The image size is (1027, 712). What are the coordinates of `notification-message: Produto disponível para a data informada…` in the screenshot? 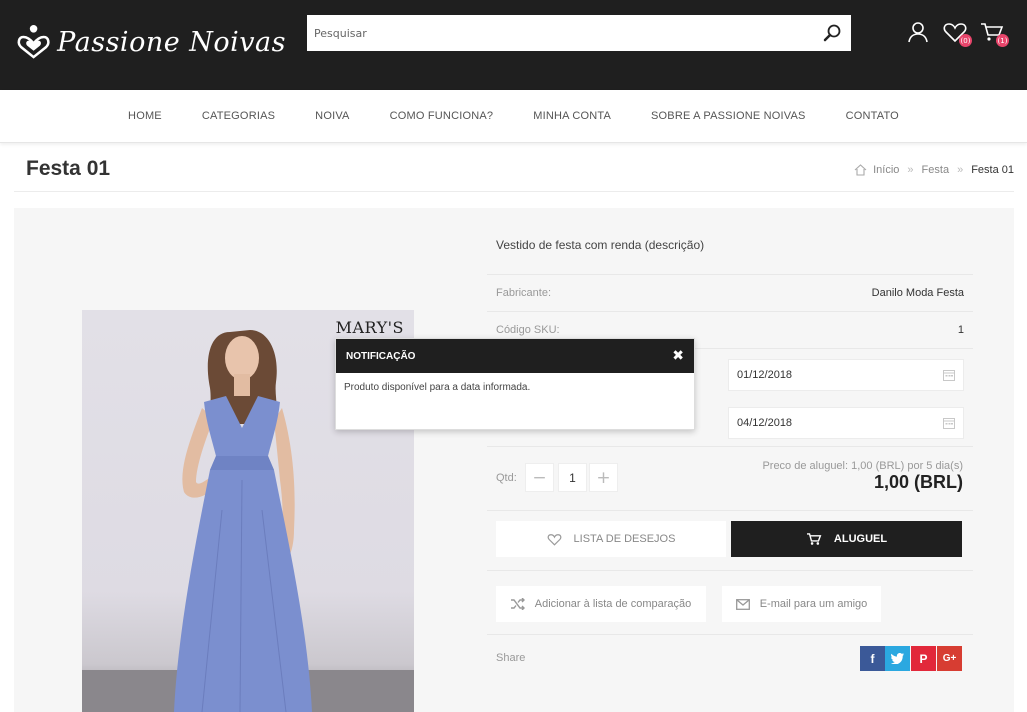 It's located at (437, 387).